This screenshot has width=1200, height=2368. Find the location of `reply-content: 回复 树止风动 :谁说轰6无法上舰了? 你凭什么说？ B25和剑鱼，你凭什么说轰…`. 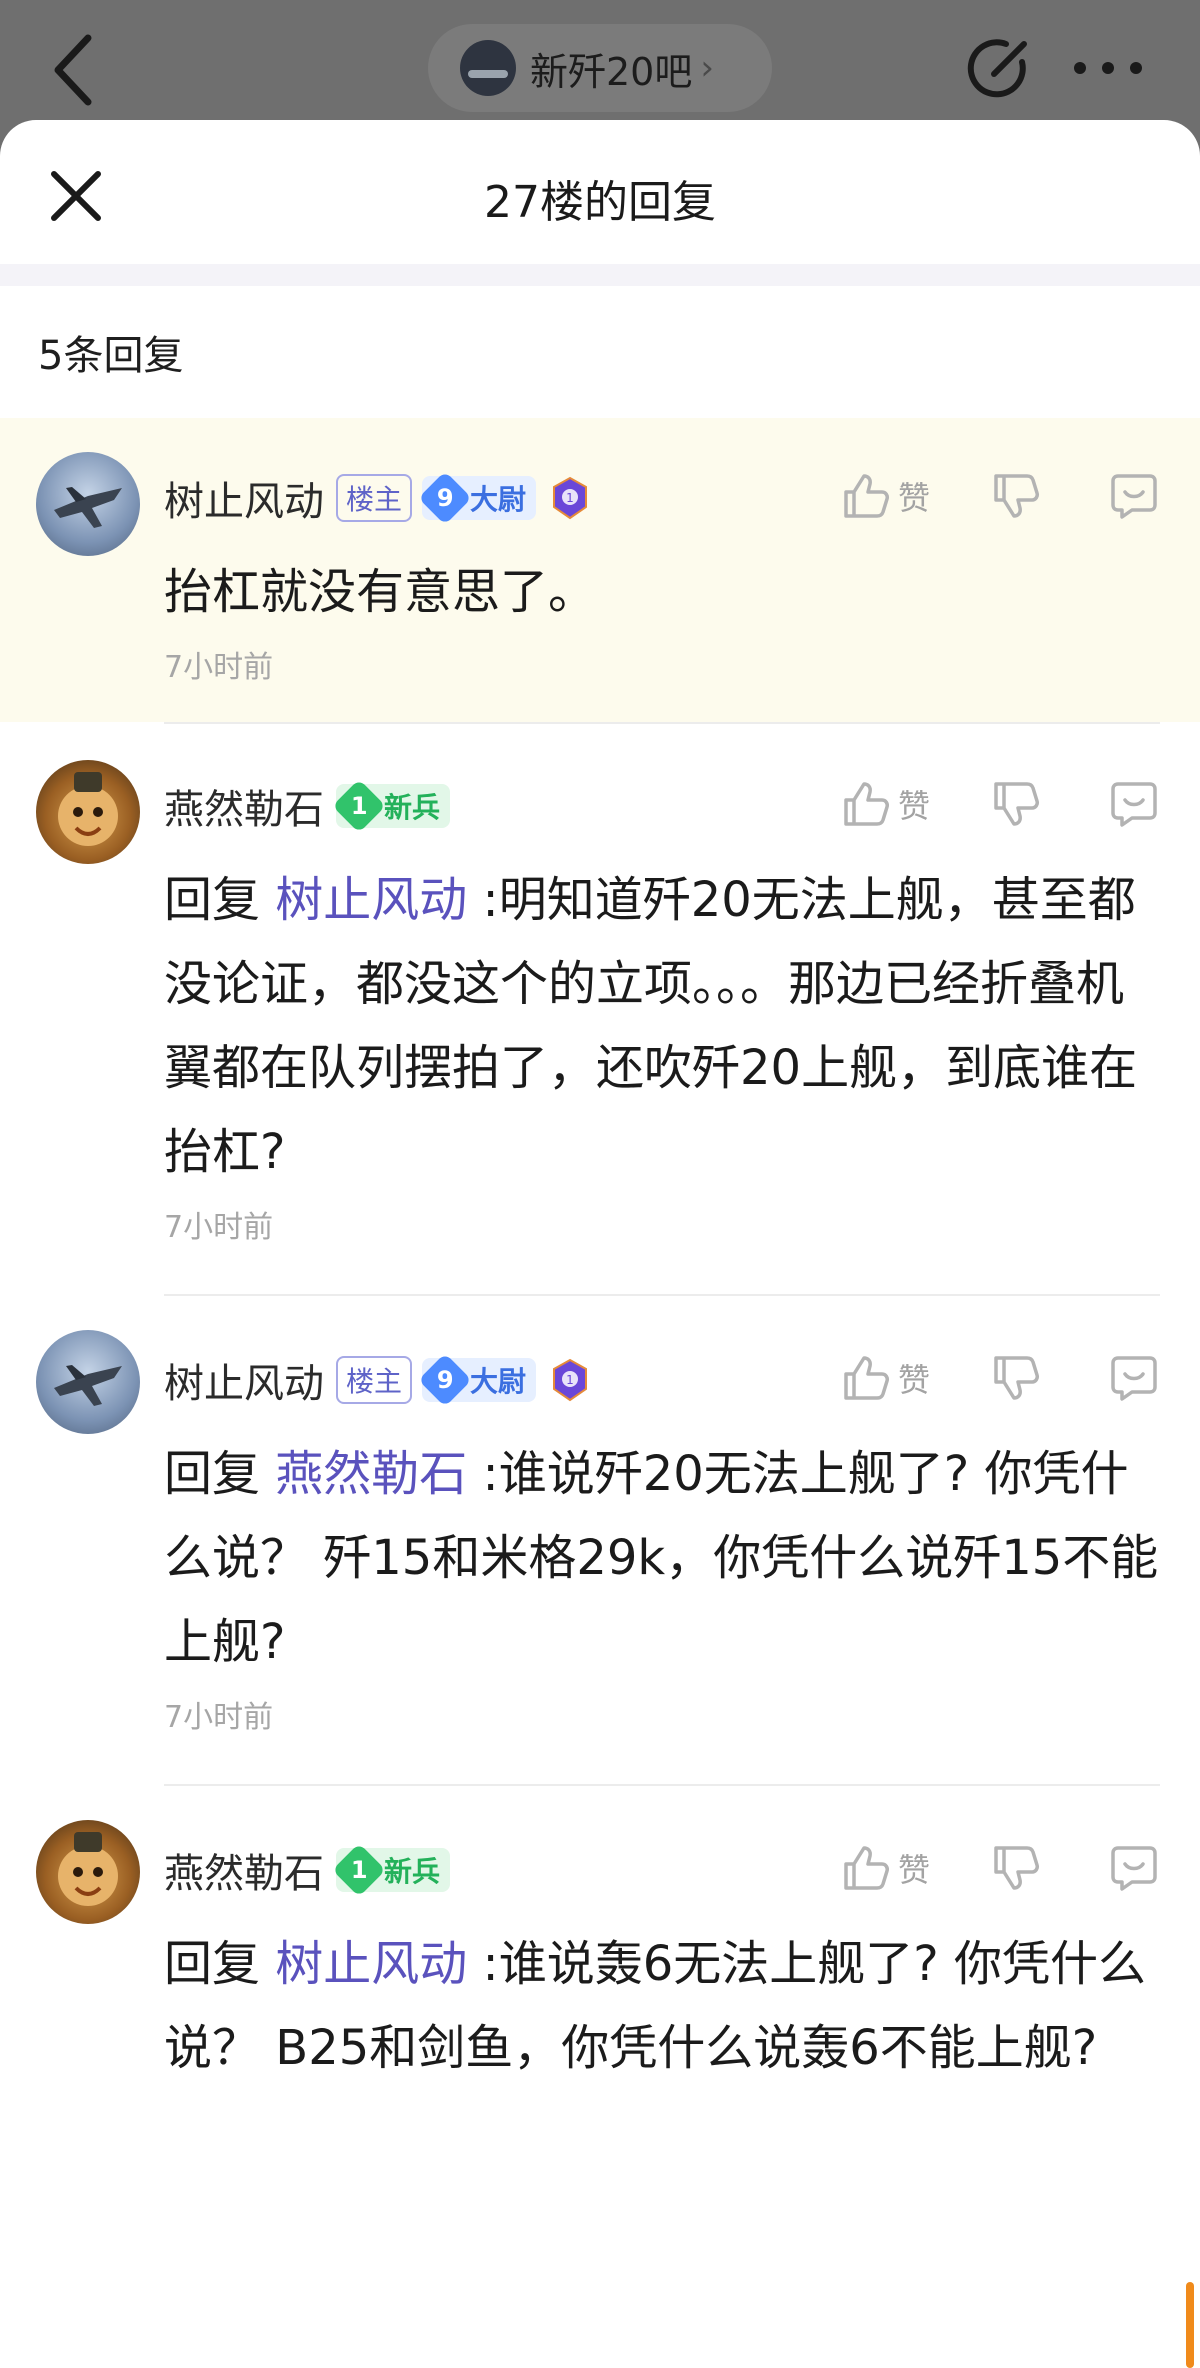

reply-content: 回复 树止风动 :谁说轰6无法上舰了? 你凭什么说？ B25和剑鱼，你凭什么说轰… is located at coordinates (662, 2006).